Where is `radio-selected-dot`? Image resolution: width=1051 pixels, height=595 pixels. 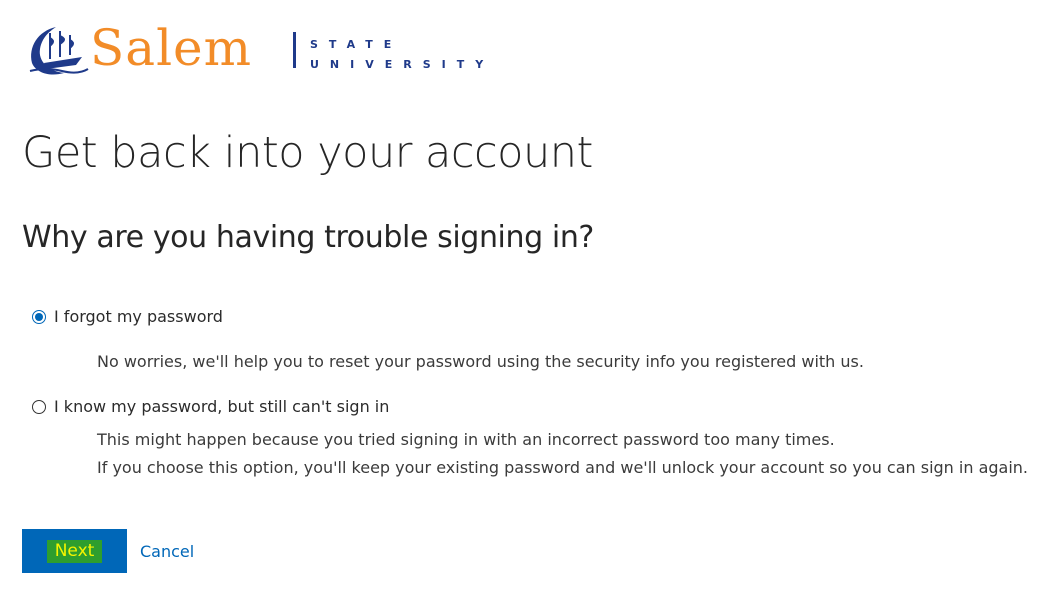
radio-selected-dot is located at coordinates (39, 316).